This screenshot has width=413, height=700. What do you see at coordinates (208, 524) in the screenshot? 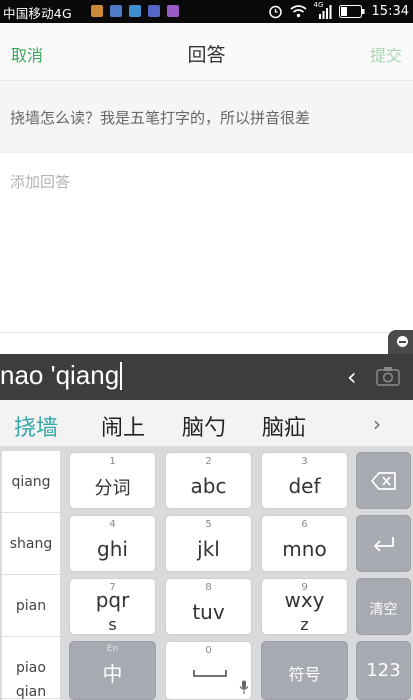
I see `key-number: 5` at bounding box center [208, 524].